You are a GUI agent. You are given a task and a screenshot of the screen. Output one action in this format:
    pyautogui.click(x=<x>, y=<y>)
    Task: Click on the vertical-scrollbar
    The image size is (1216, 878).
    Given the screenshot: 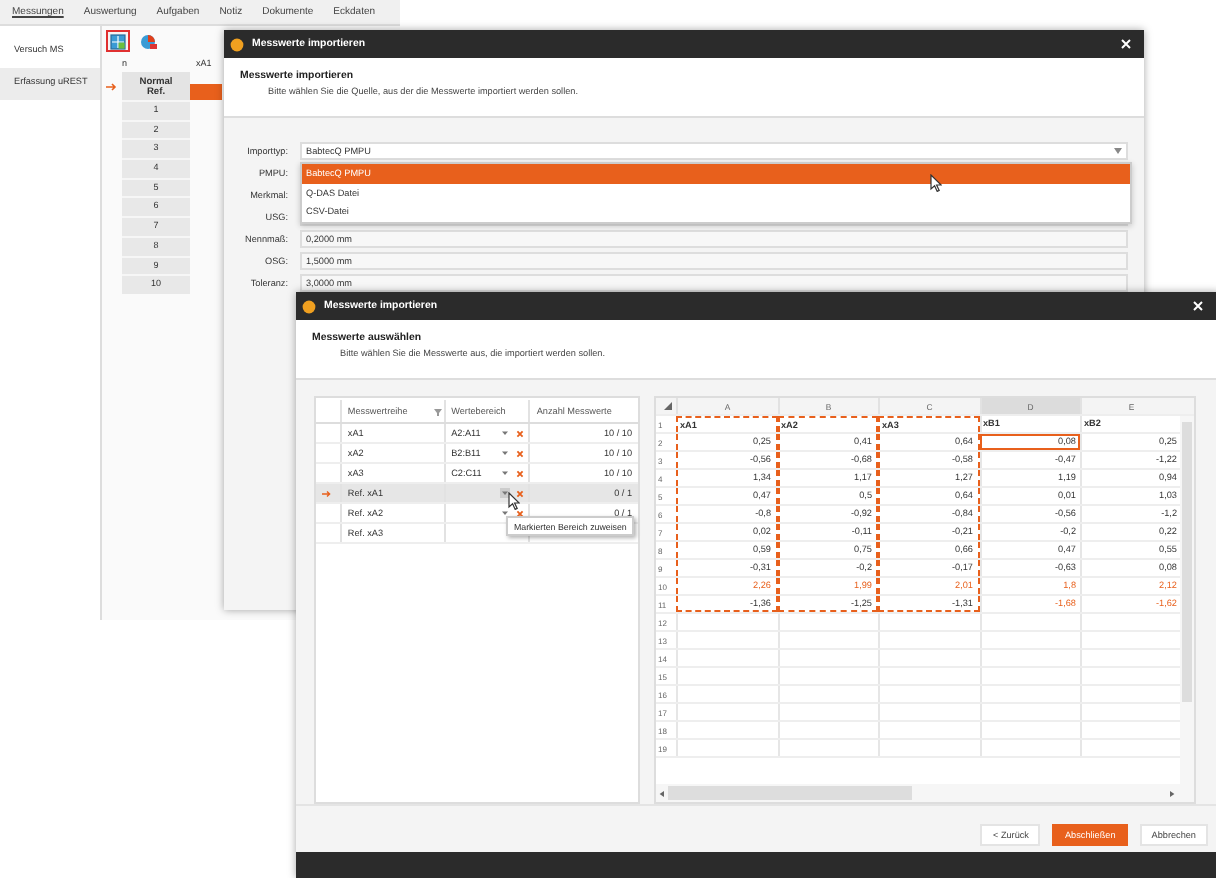 What is the action you would take?
    pyautogui.click(x=1187, y=600)
    